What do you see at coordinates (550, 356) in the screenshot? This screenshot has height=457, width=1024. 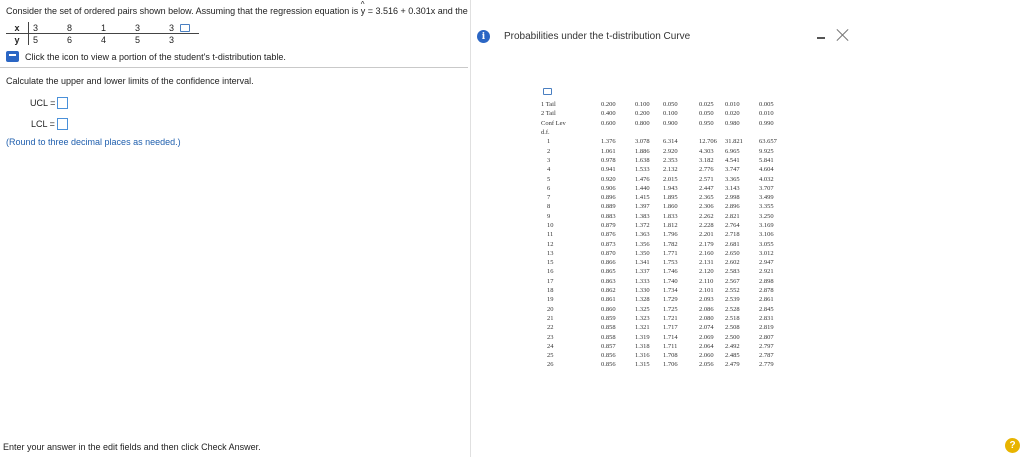 I see `row-label: 25` at bounding box center [550, 356].